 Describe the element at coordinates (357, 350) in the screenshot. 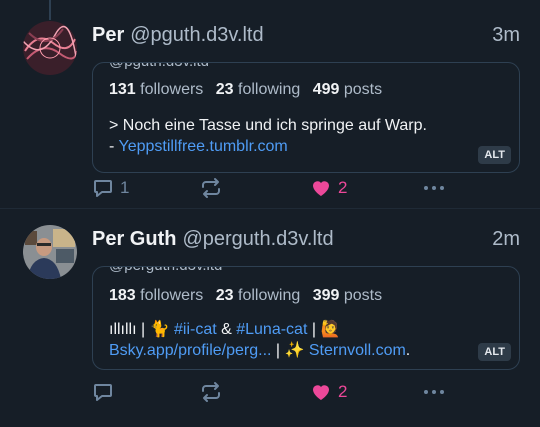

I see `bio-link: Sternvoll.com` at that location.